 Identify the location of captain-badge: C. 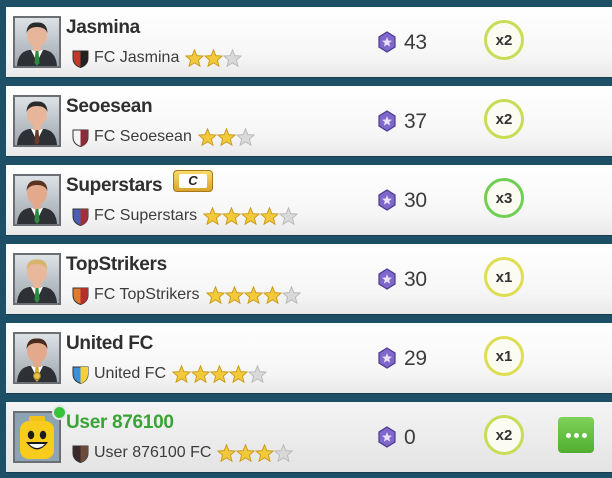
(193, 181).